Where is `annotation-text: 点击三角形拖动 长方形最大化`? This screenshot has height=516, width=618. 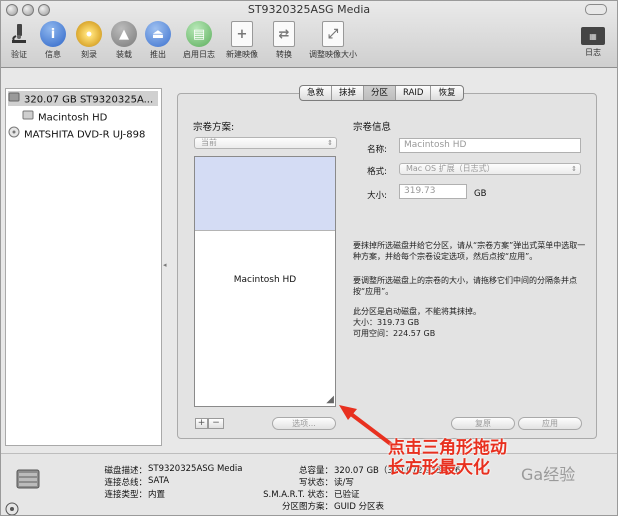 annotation-text: 点击三角形拖动 长方形最大化 is located at coordinates (447, 458).